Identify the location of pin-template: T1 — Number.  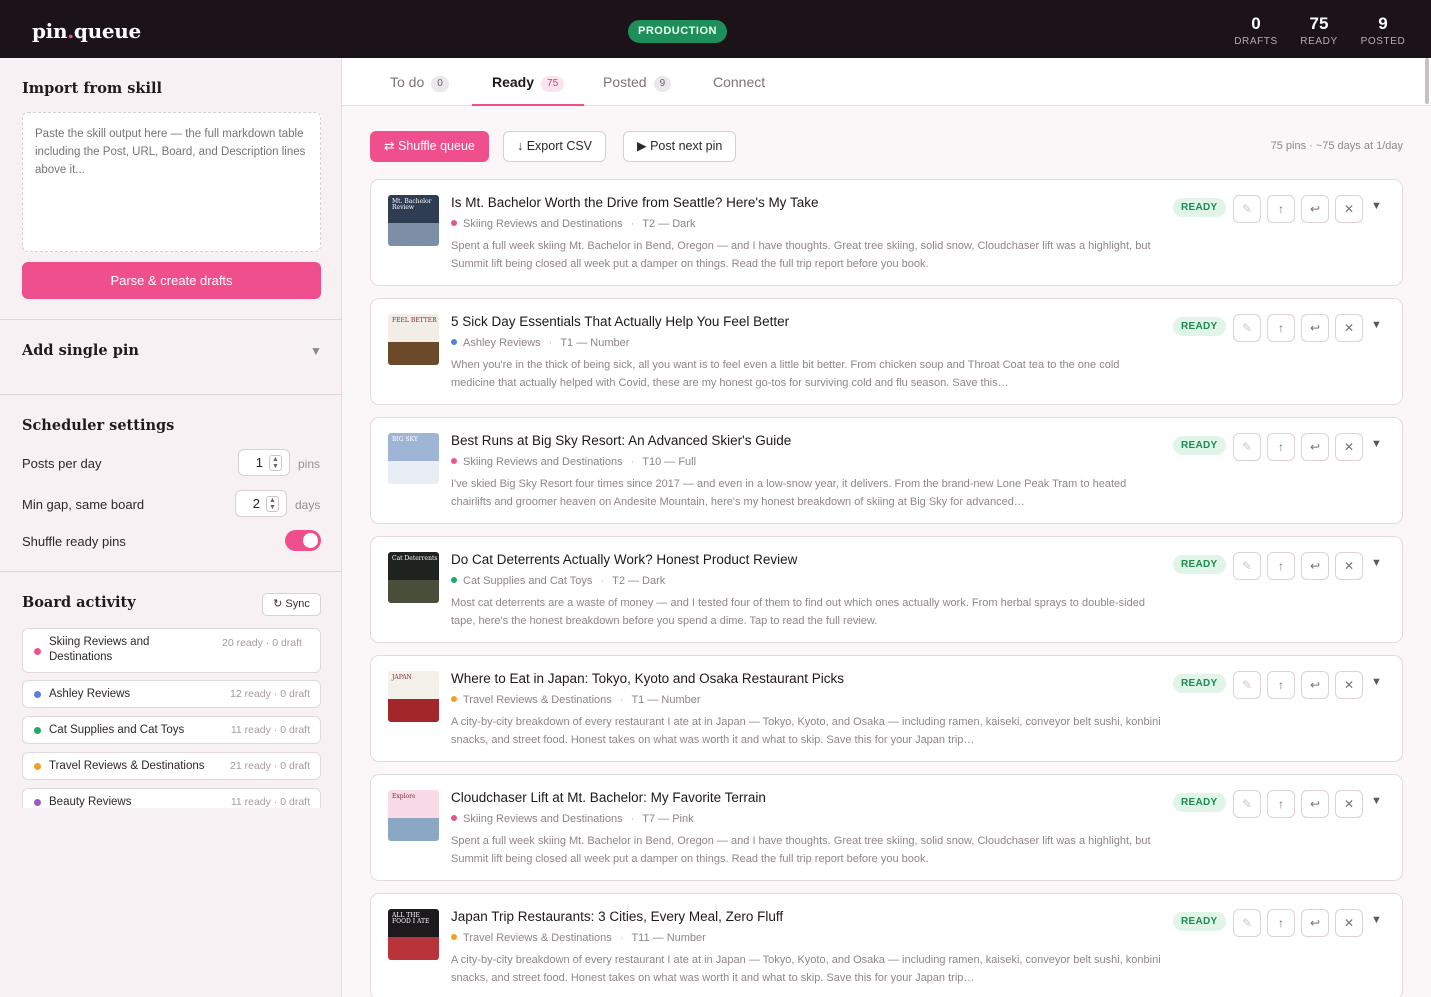
(666, 700).